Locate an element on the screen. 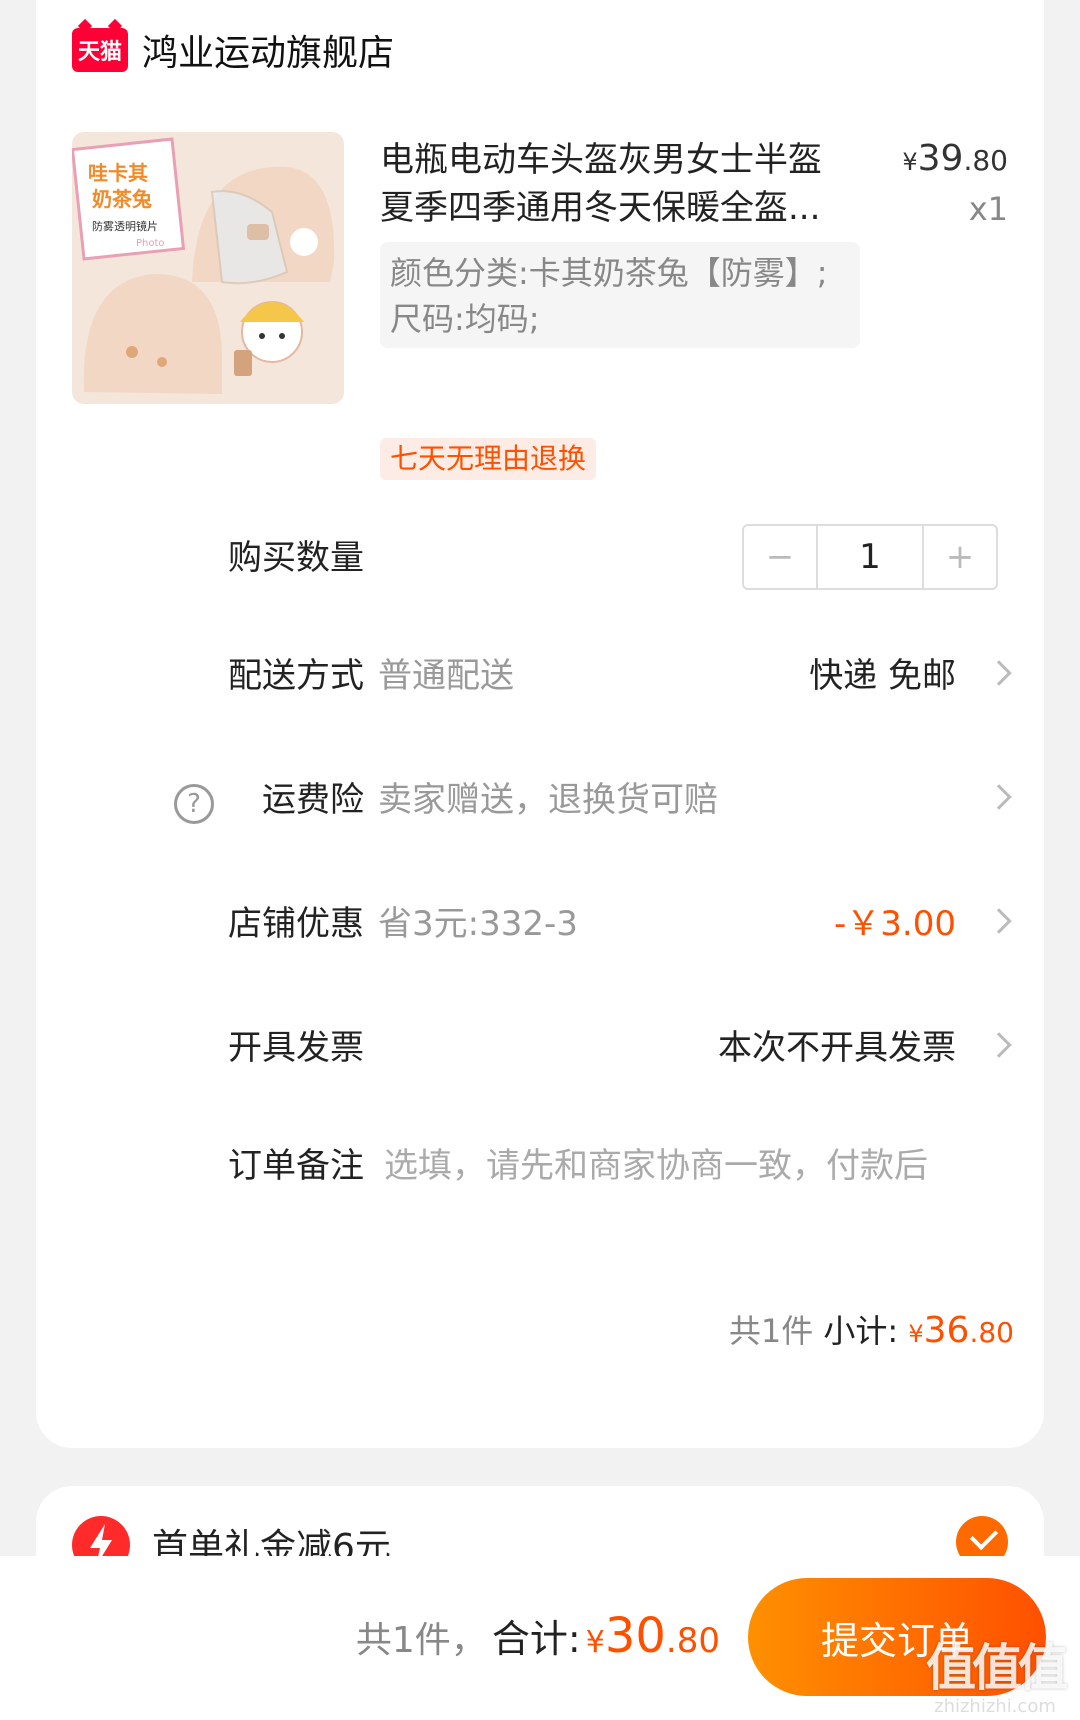  total-int: 30 is located at coordinates (635, 1636).